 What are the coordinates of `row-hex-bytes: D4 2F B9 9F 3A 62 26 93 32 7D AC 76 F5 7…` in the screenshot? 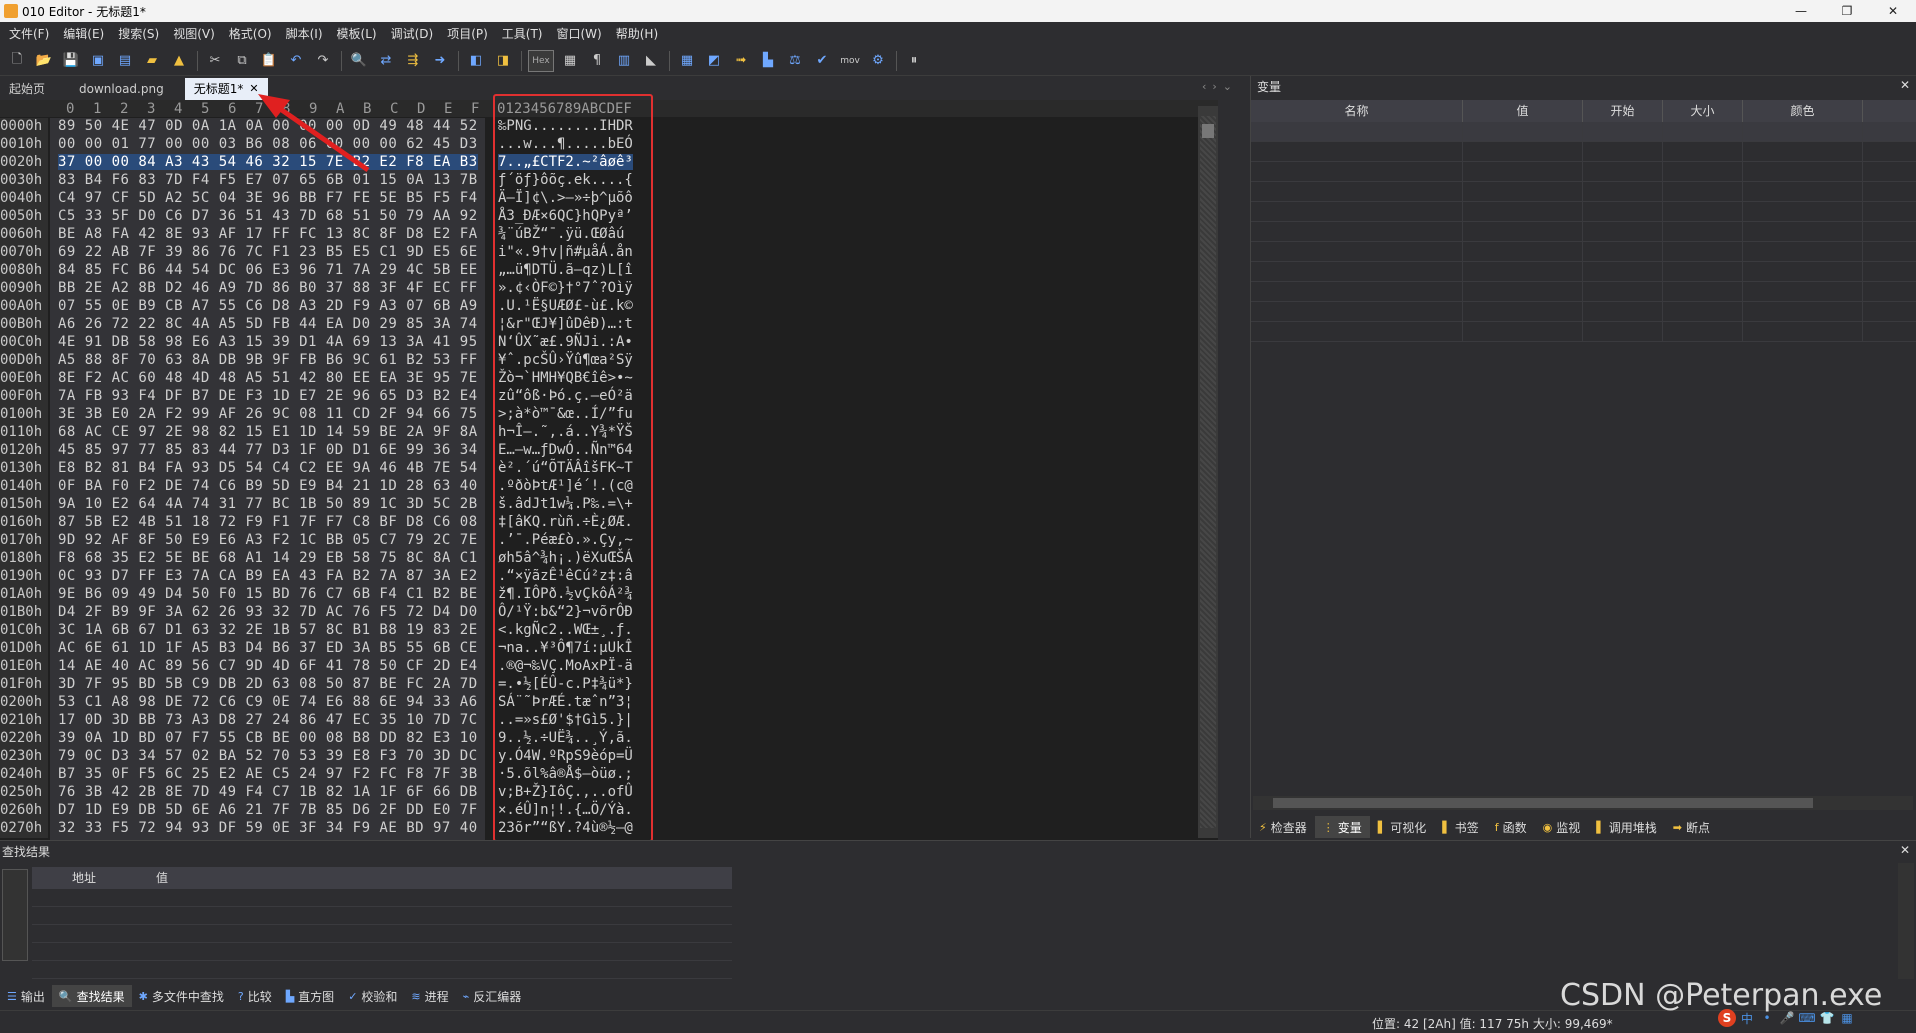 It's located at (268, 612).